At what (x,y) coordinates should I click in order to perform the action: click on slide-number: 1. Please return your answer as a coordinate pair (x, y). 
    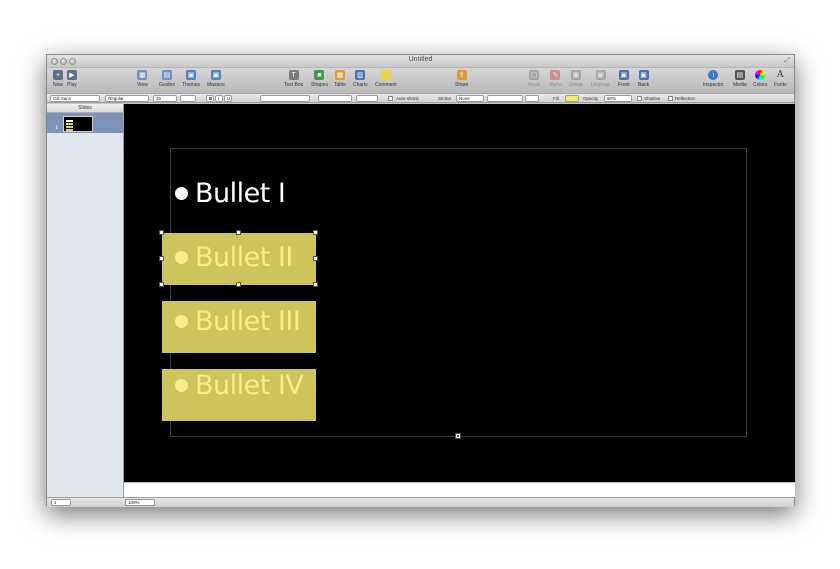
    Looking at the image, I should click on (56, 128).